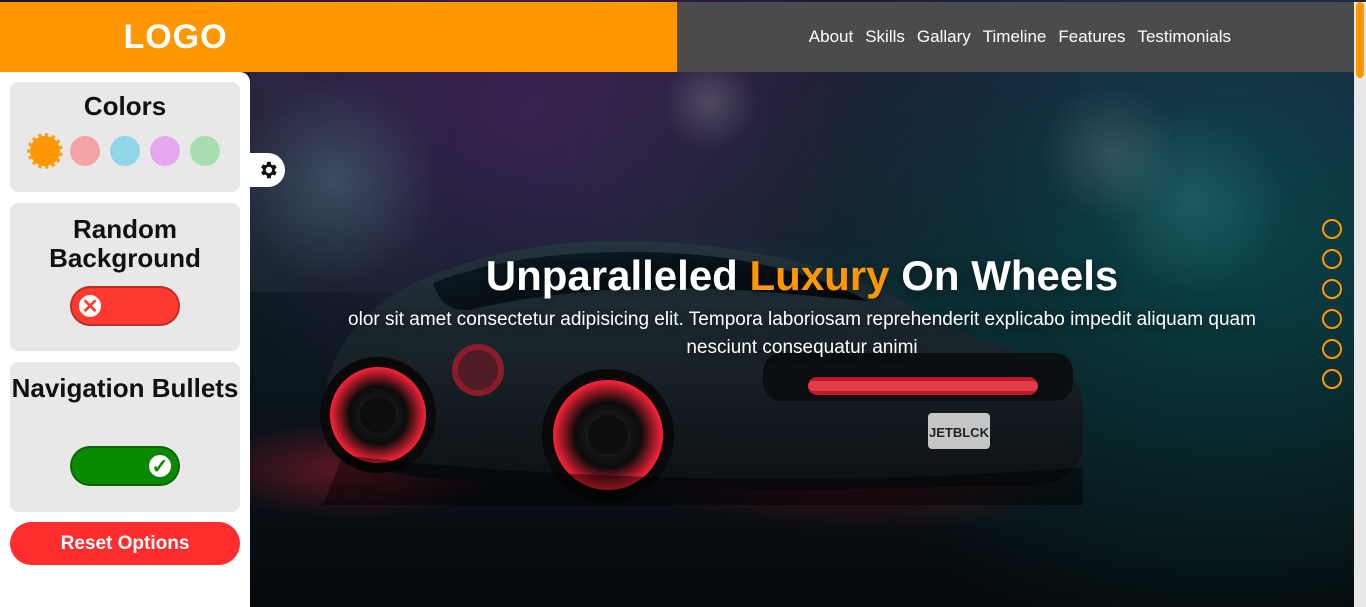  Describe the element at coordinates (885, 37) in the screenshot. I see `nav-skills-link: Skills` at that location.